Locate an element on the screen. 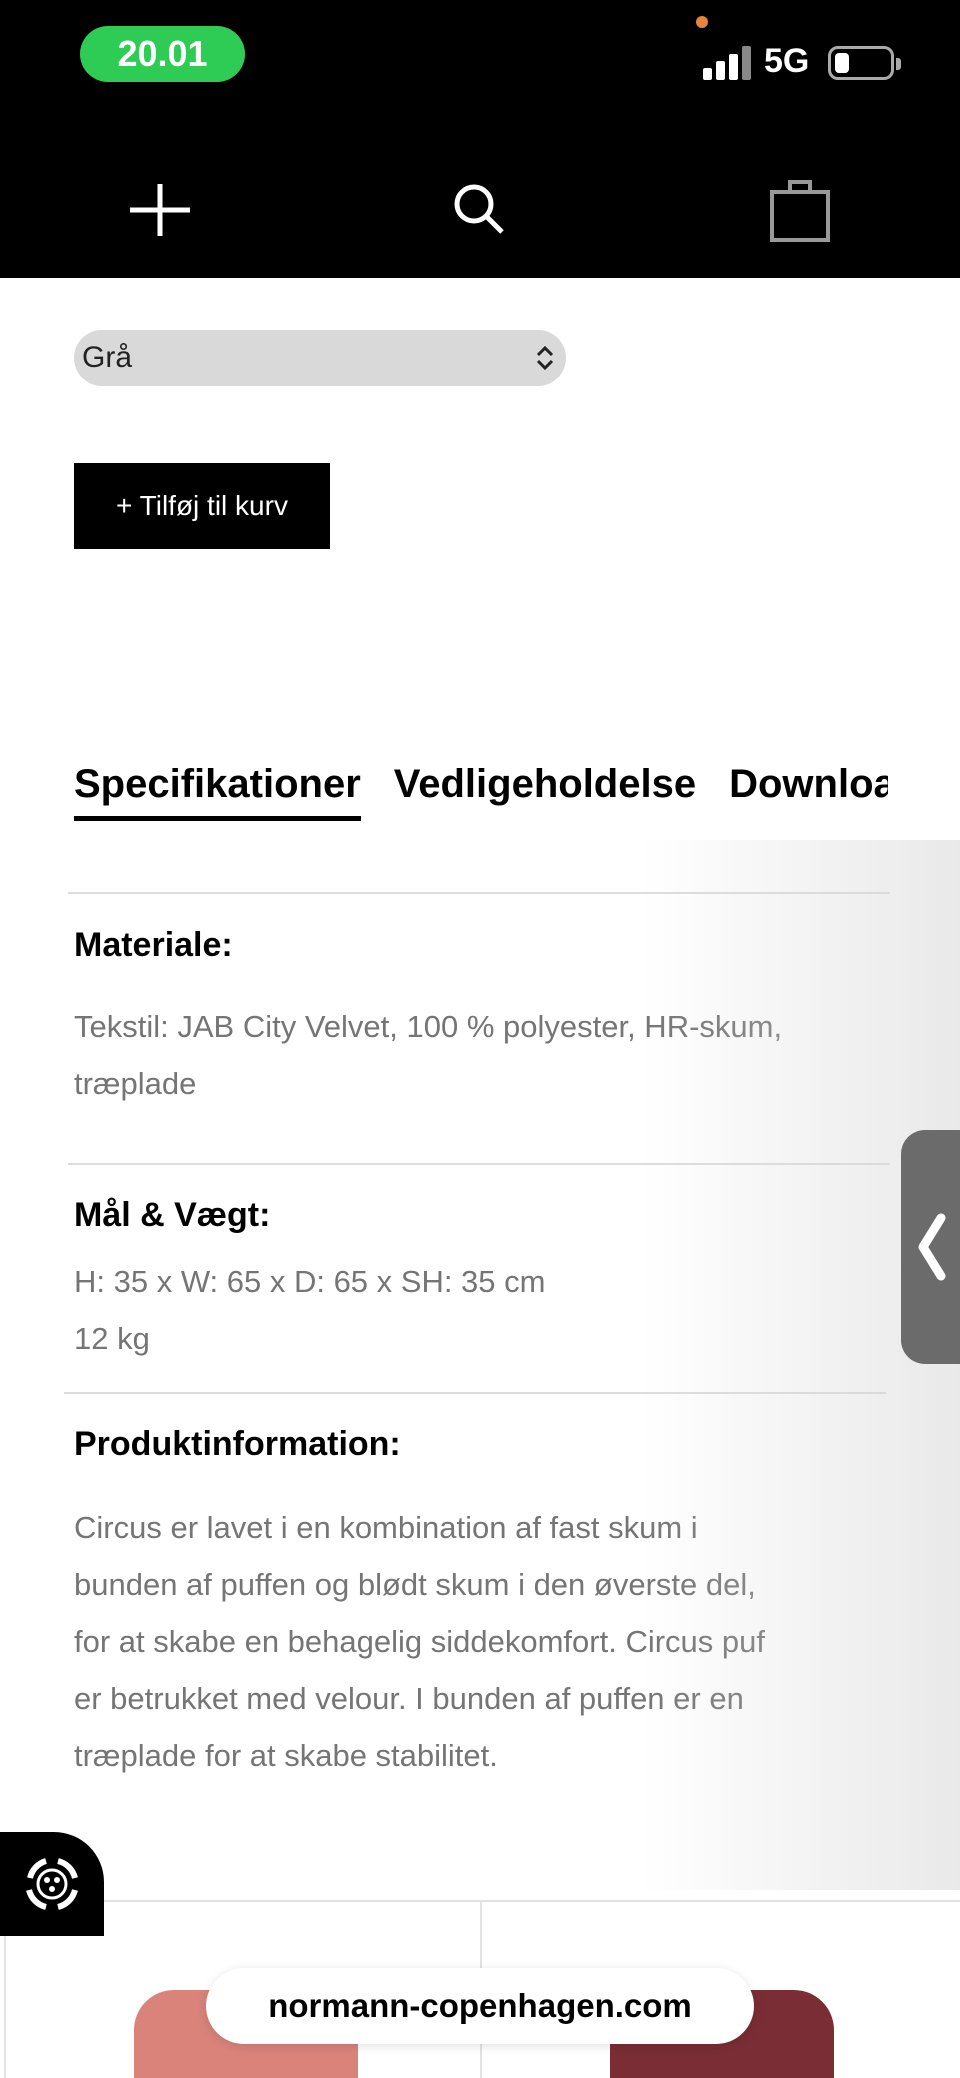 The image size is (960, 2078). status-bar: 20.01 5G is located at coordinates (480, 65).